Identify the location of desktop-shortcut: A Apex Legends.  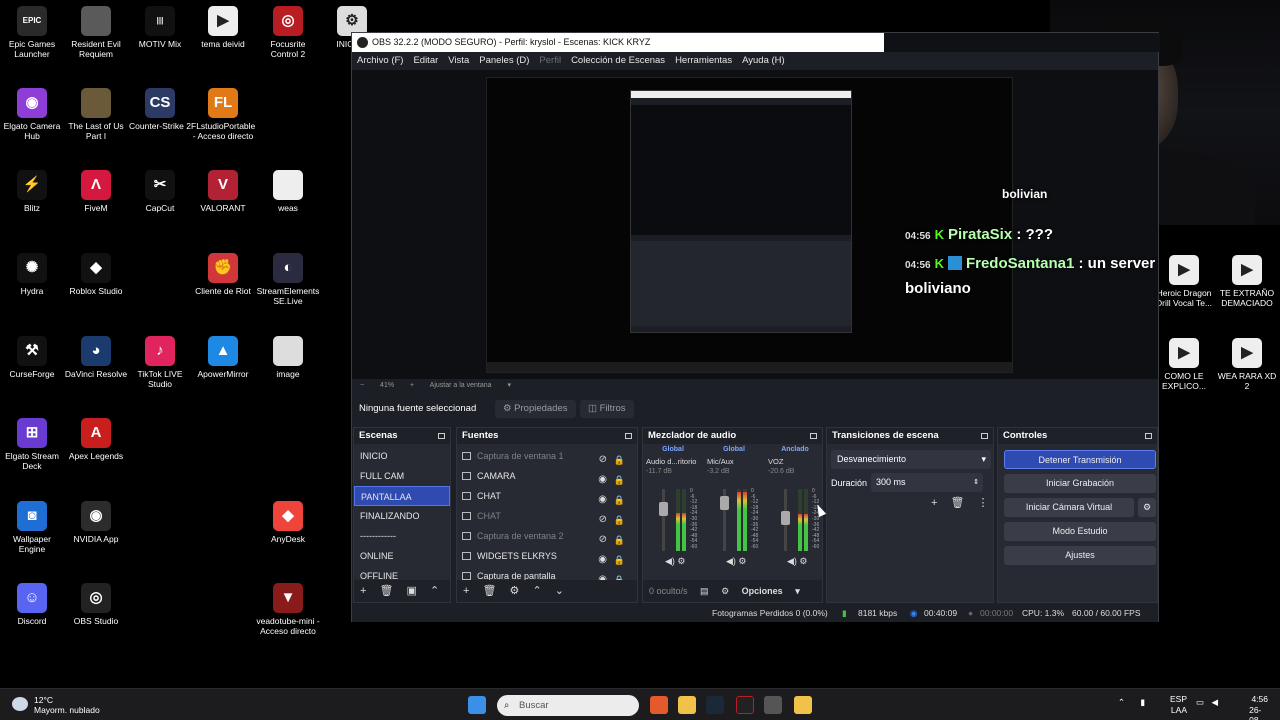
(96, 439).